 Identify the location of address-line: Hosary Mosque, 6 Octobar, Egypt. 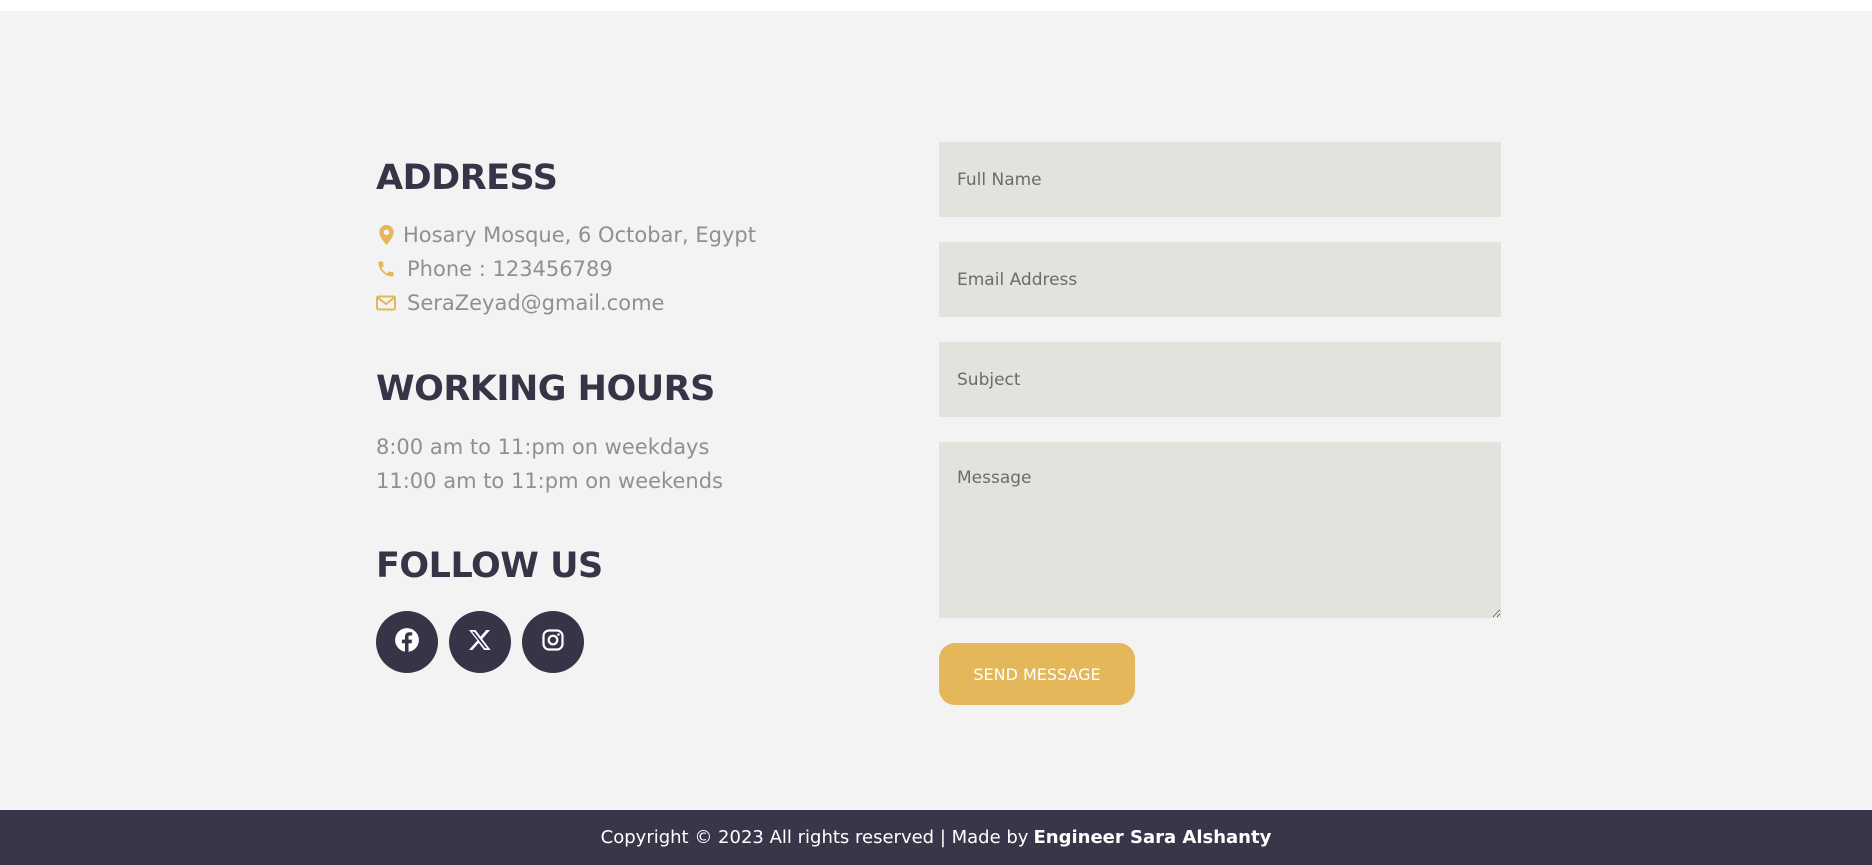
(566, 235).